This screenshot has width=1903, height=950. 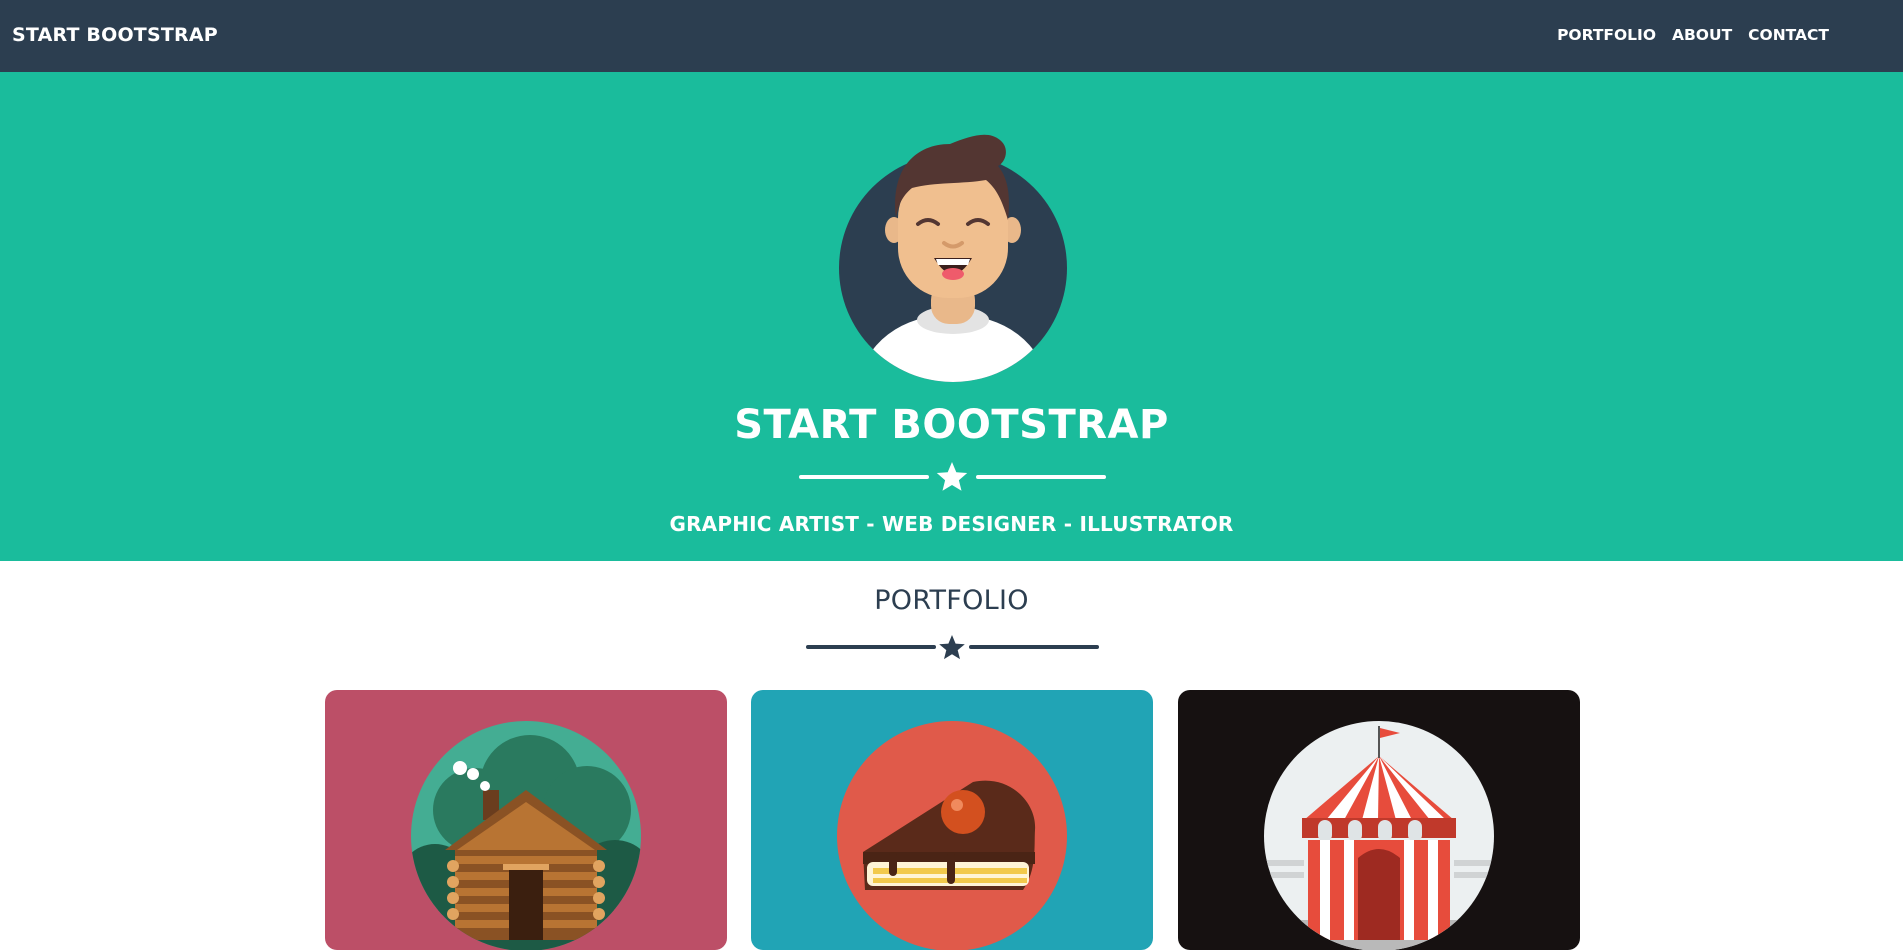 I want to click on nav-links: PORTFOLIO ABOUT CONTACT, so click(x=1693, y=35).